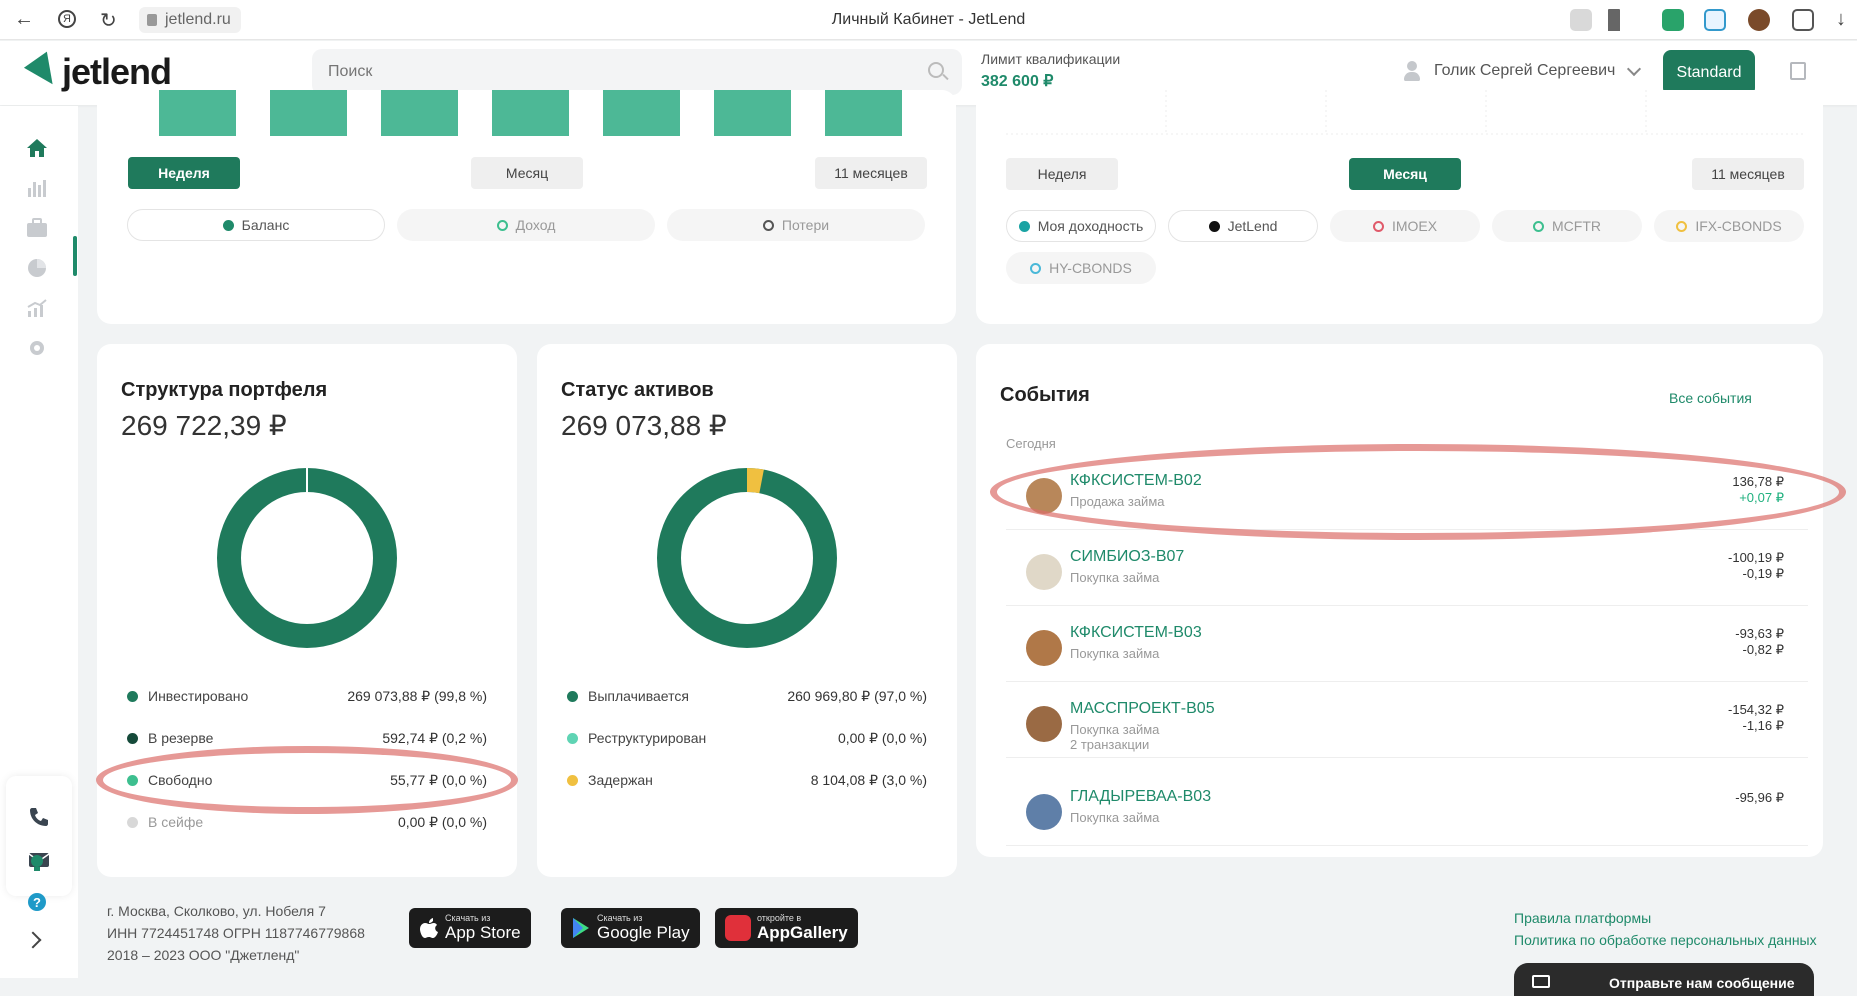 The image size is (1857, 996). Describe the element at coordinates (630, 928) in the screenshot. I see `google-play-button: Скачать из Google Play` at that location.